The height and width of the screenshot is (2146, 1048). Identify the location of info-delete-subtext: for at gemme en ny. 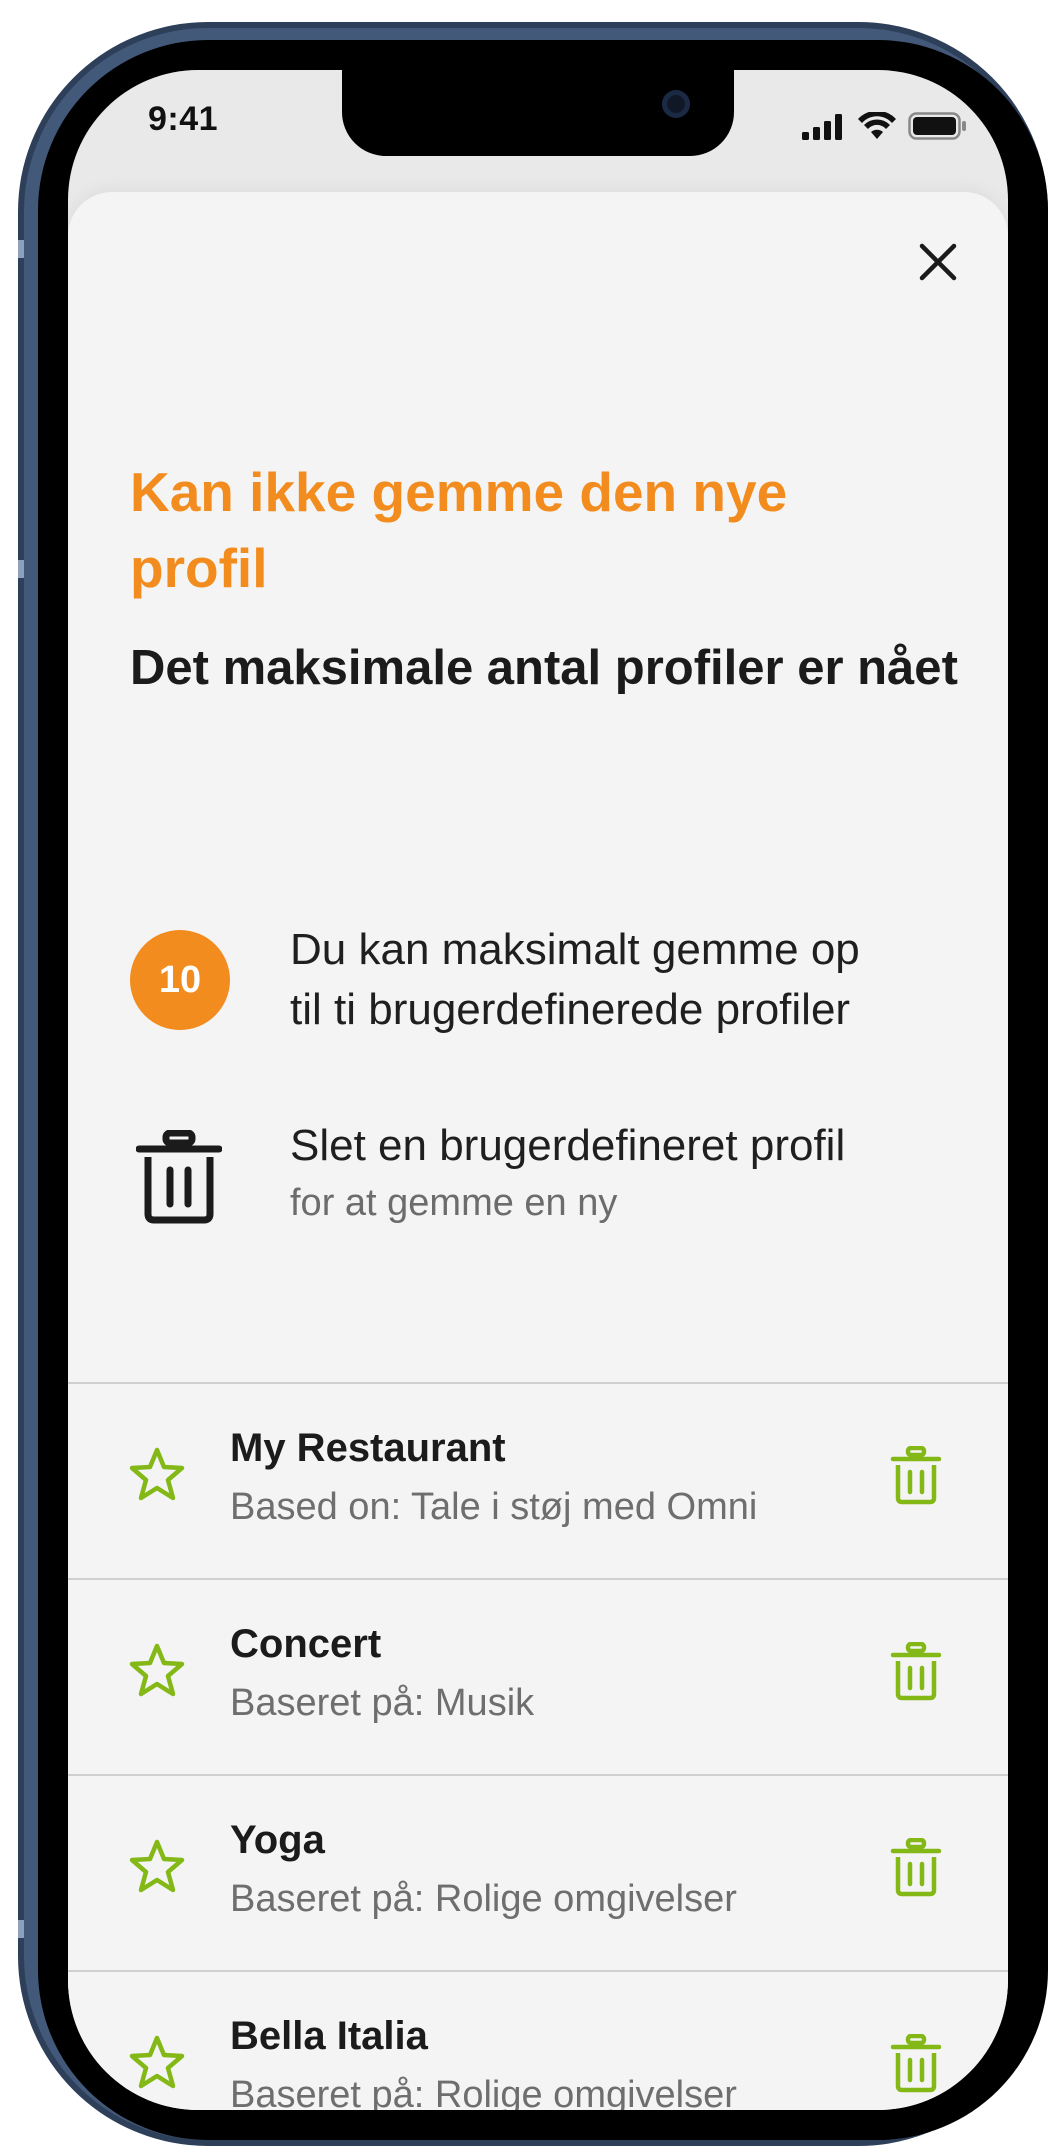
(454, 1203).